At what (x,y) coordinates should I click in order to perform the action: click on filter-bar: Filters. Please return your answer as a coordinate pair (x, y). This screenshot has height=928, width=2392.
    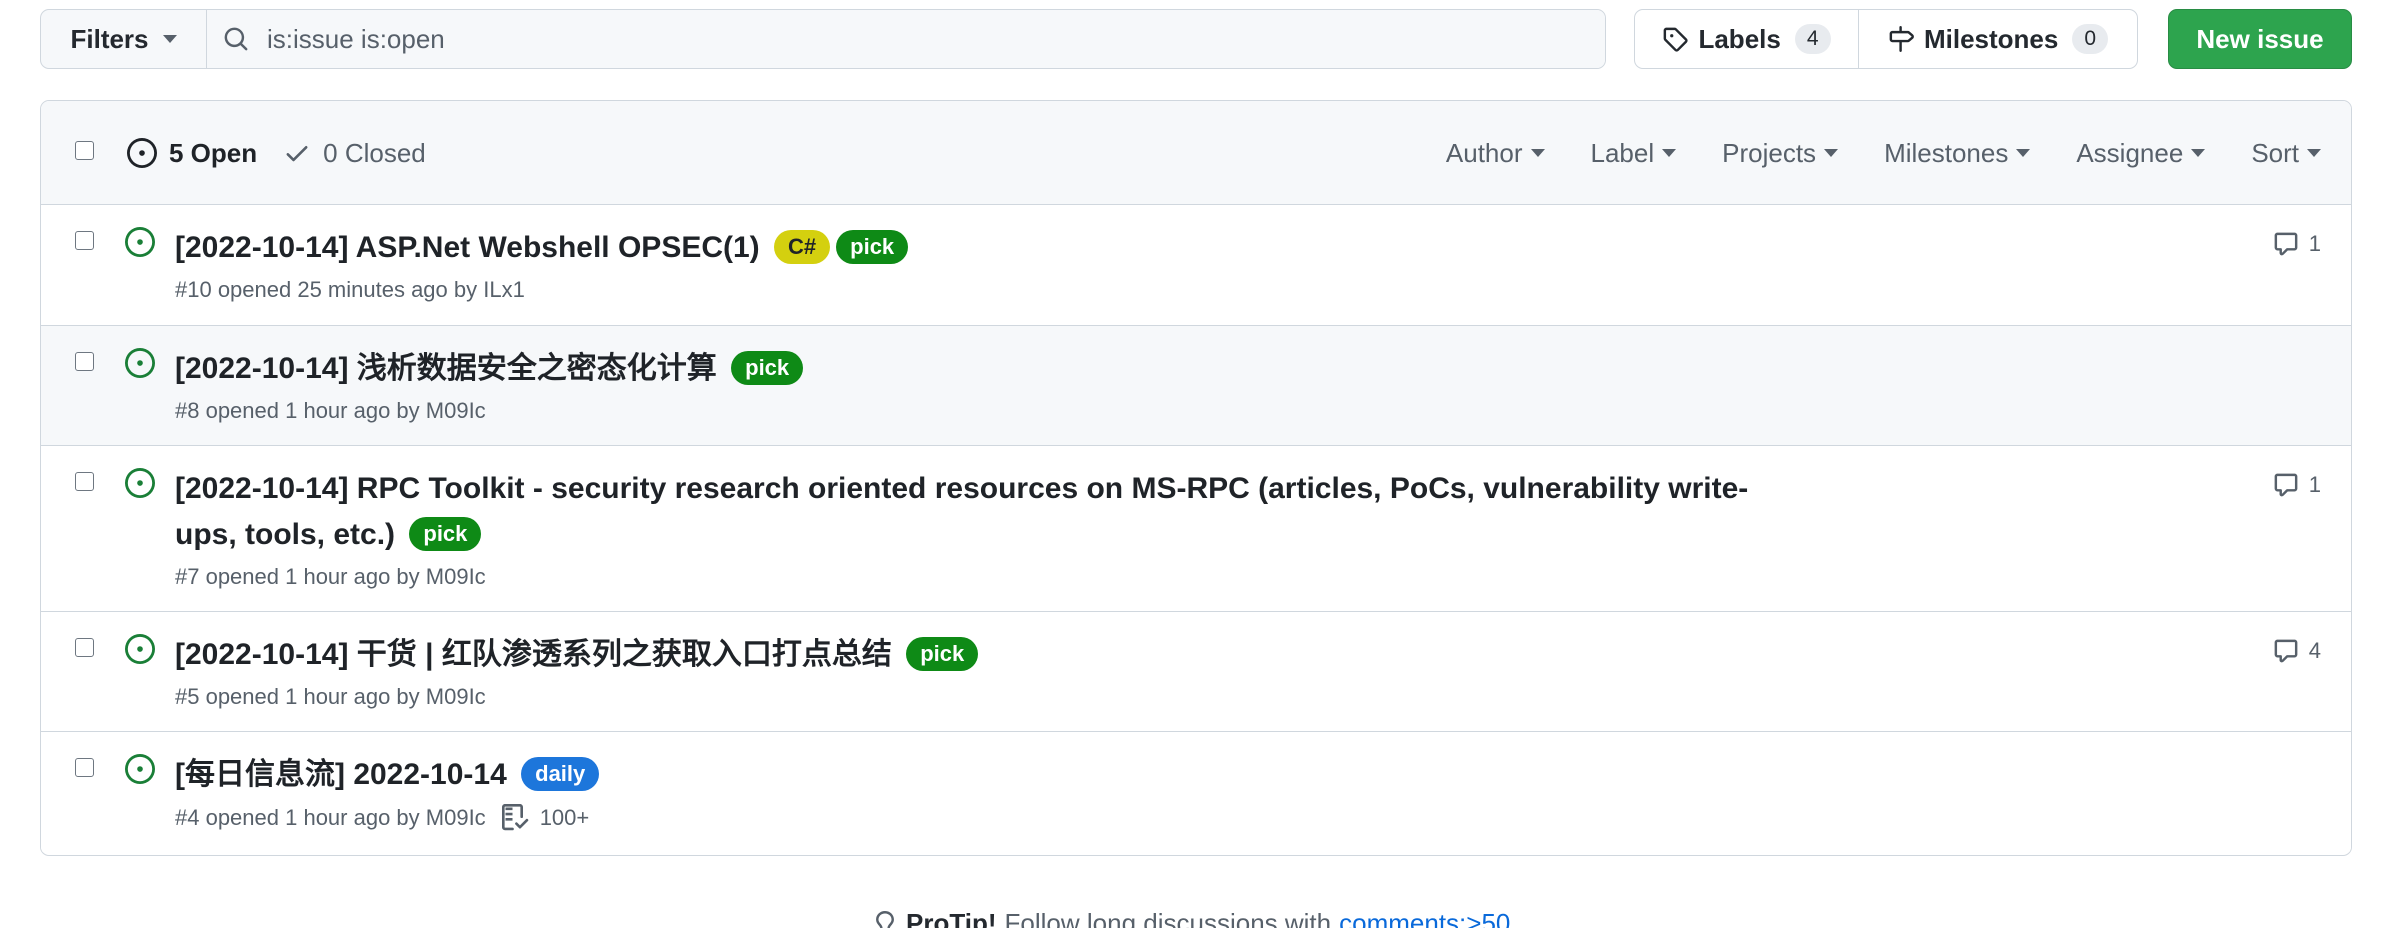
    Looking at the image, I should click on (823, 39).